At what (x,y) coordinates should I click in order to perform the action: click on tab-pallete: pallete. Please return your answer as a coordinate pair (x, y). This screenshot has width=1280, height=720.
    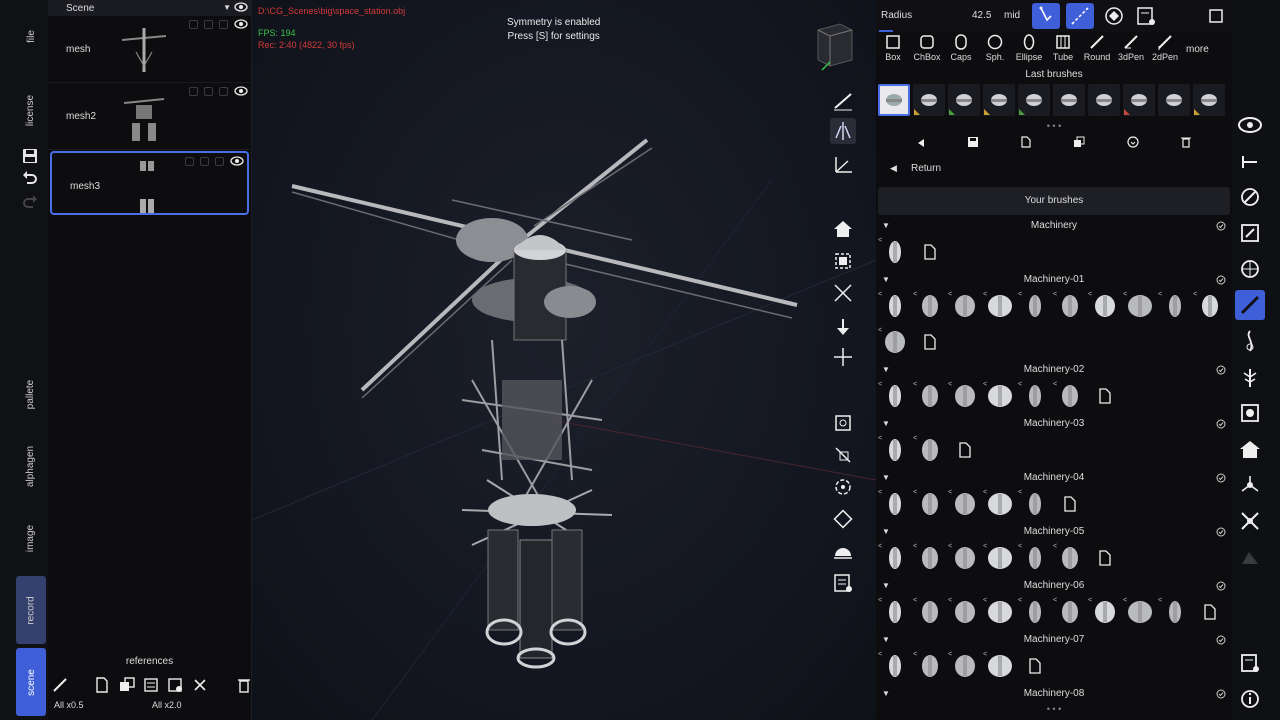
    Looking at the image, I should click on (31, 394).